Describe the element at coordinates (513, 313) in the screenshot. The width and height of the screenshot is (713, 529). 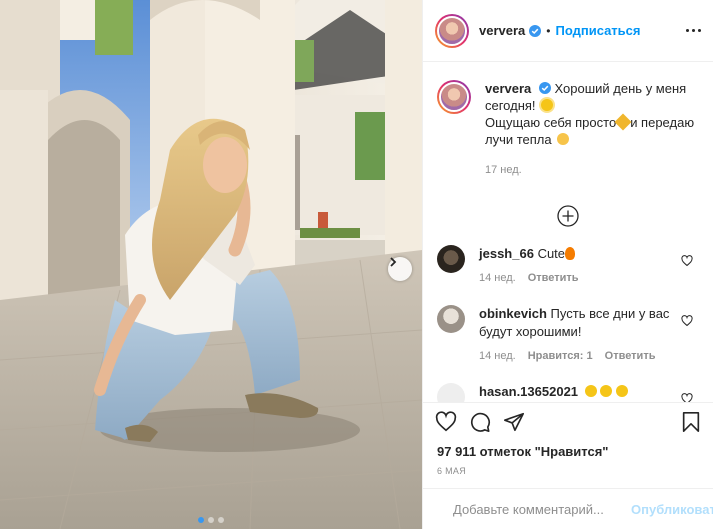
I see `commenter-username: obinkevich` at that location.